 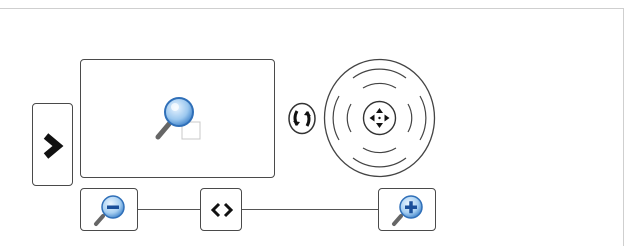 I want to click on zoom-out-icon, so click(x=110, y=210).